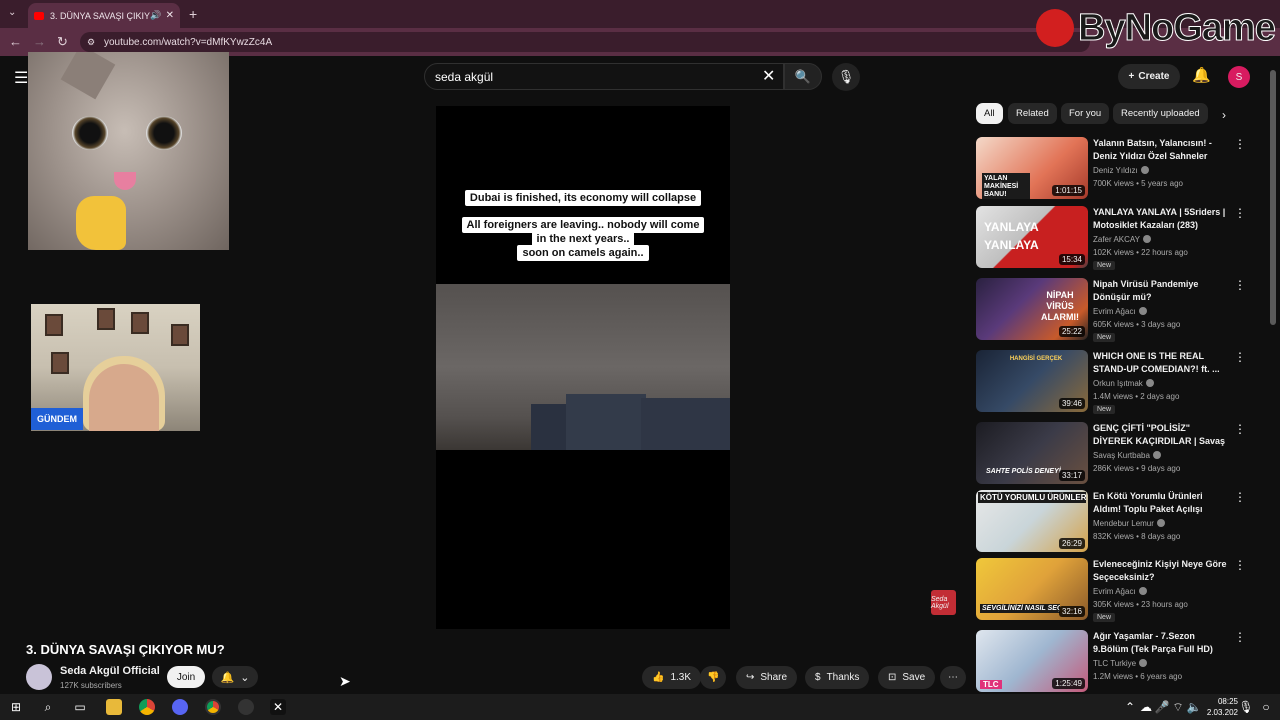 Image resolution: width=1280 pixels, height=720 pixels. I want to click on channel-watermark-logo: Seda Akgül, so click(943, 602).